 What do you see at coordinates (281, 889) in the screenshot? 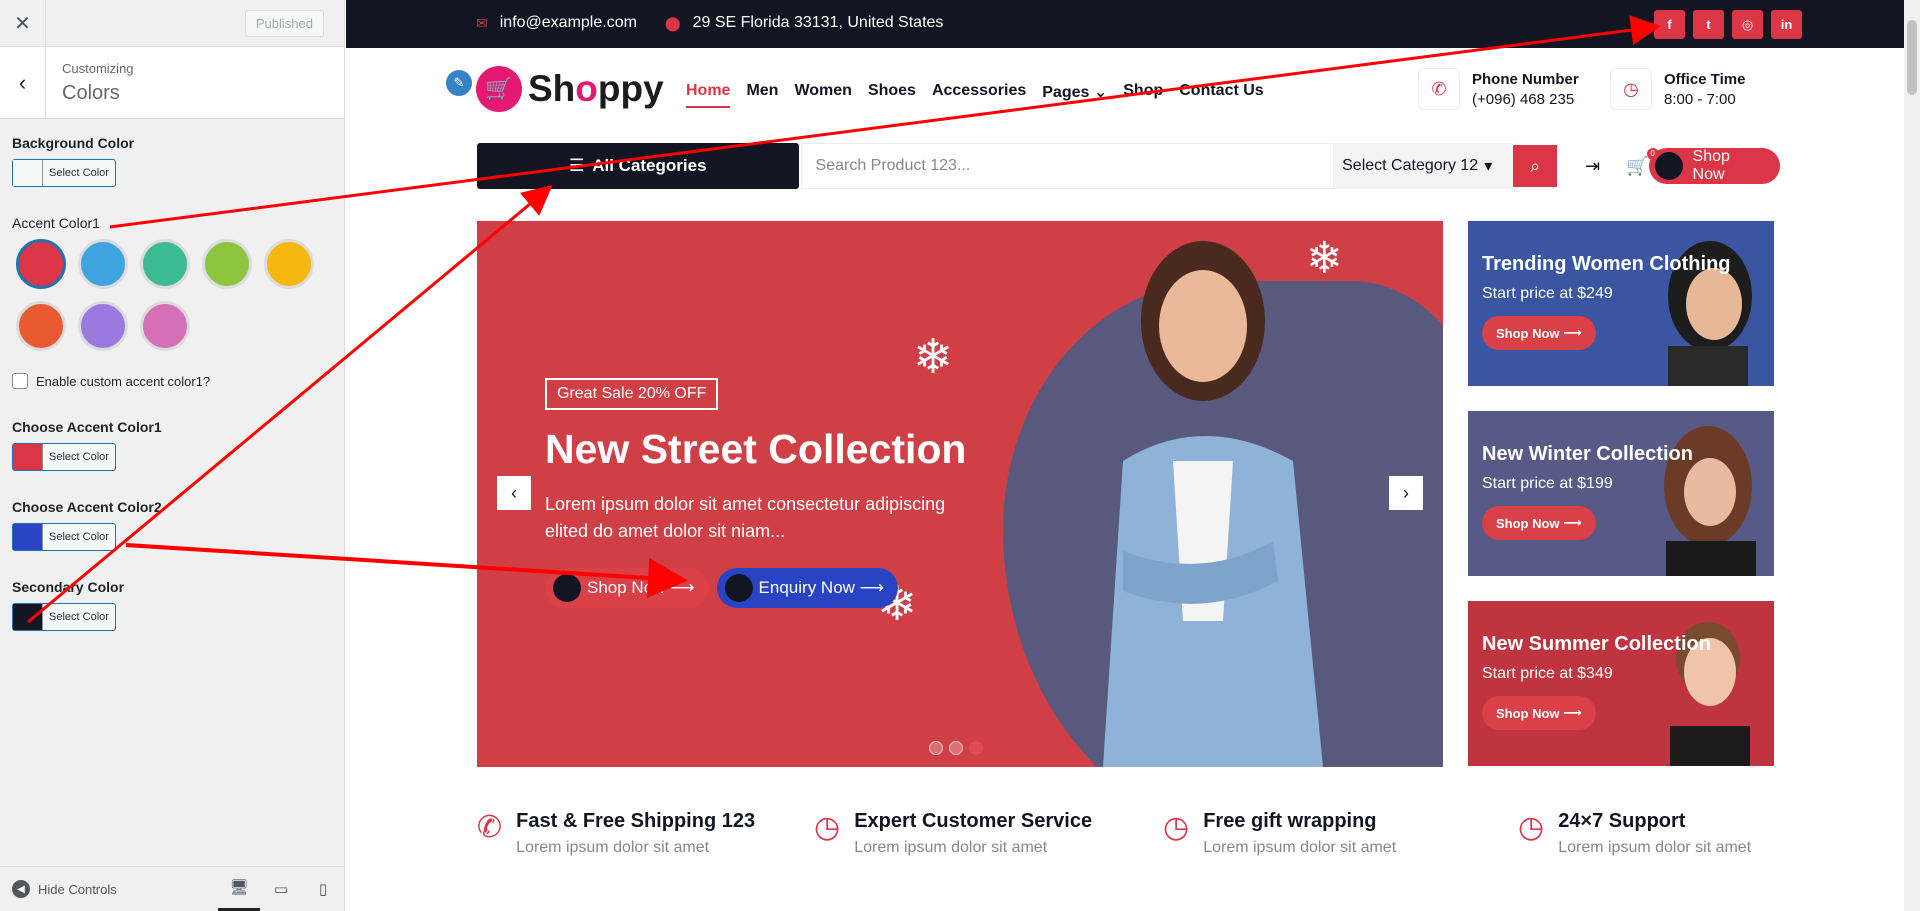
I see `tablet-preview-icon: ▭` at bounding box center [281, 889].